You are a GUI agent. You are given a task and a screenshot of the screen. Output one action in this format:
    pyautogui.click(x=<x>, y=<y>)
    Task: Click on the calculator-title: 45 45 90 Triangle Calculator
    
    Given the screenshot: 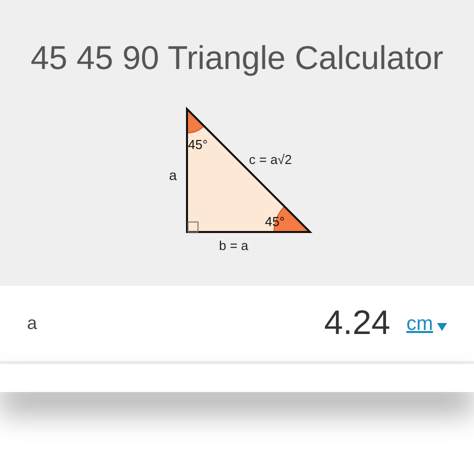 What is the action you would take?
    pyautogui.click(x=237, y=58)
    